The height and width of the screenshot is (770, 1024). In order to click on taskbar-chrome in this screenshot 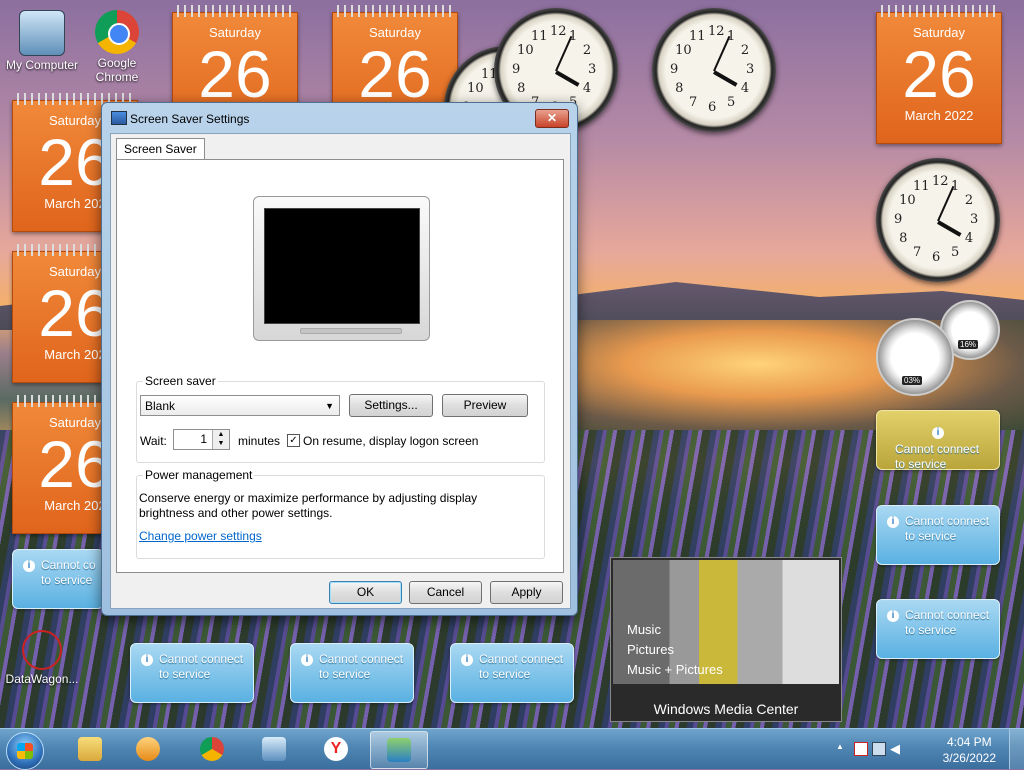, I will do `click(212, 749)`.